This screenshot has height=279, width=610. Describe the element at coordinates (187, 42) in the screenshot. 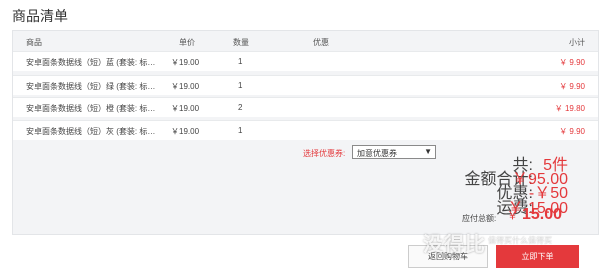

I see `header-price: 单价` at that location.